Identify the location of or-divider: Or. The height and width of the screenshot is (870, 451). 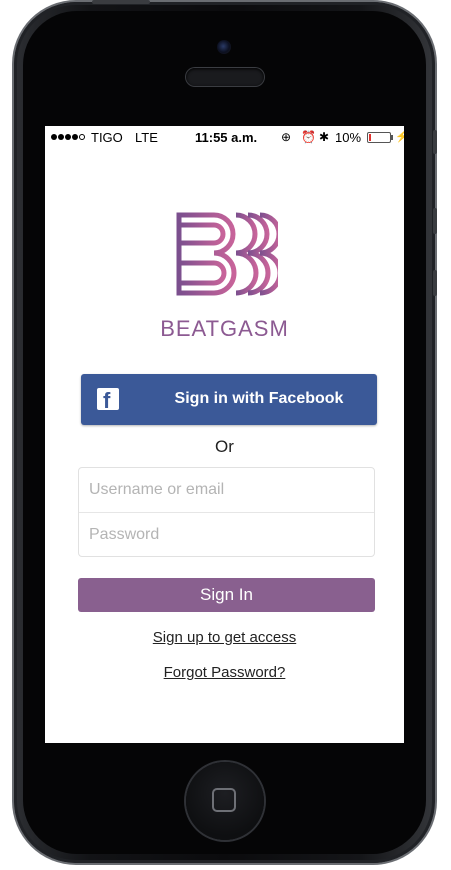
(224, 446).